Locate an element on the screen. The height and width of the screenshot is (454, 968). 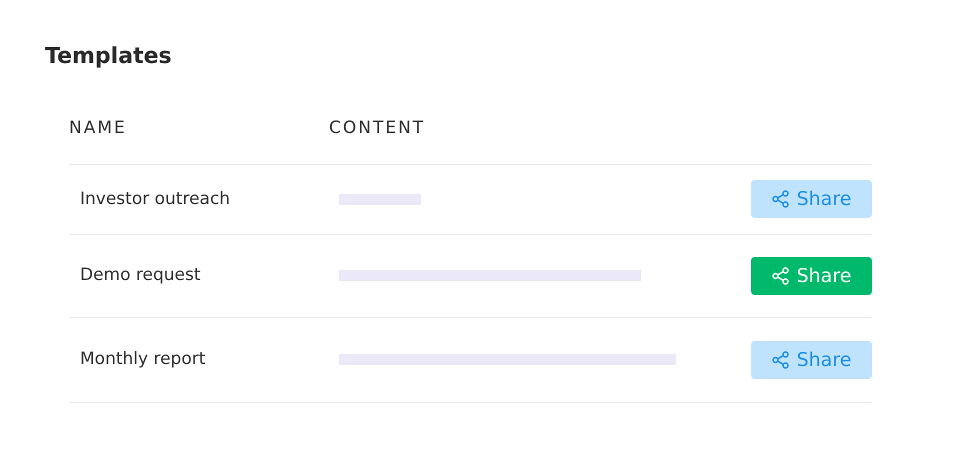
template-name: Investor outreach is located at coordinates (154, 198).